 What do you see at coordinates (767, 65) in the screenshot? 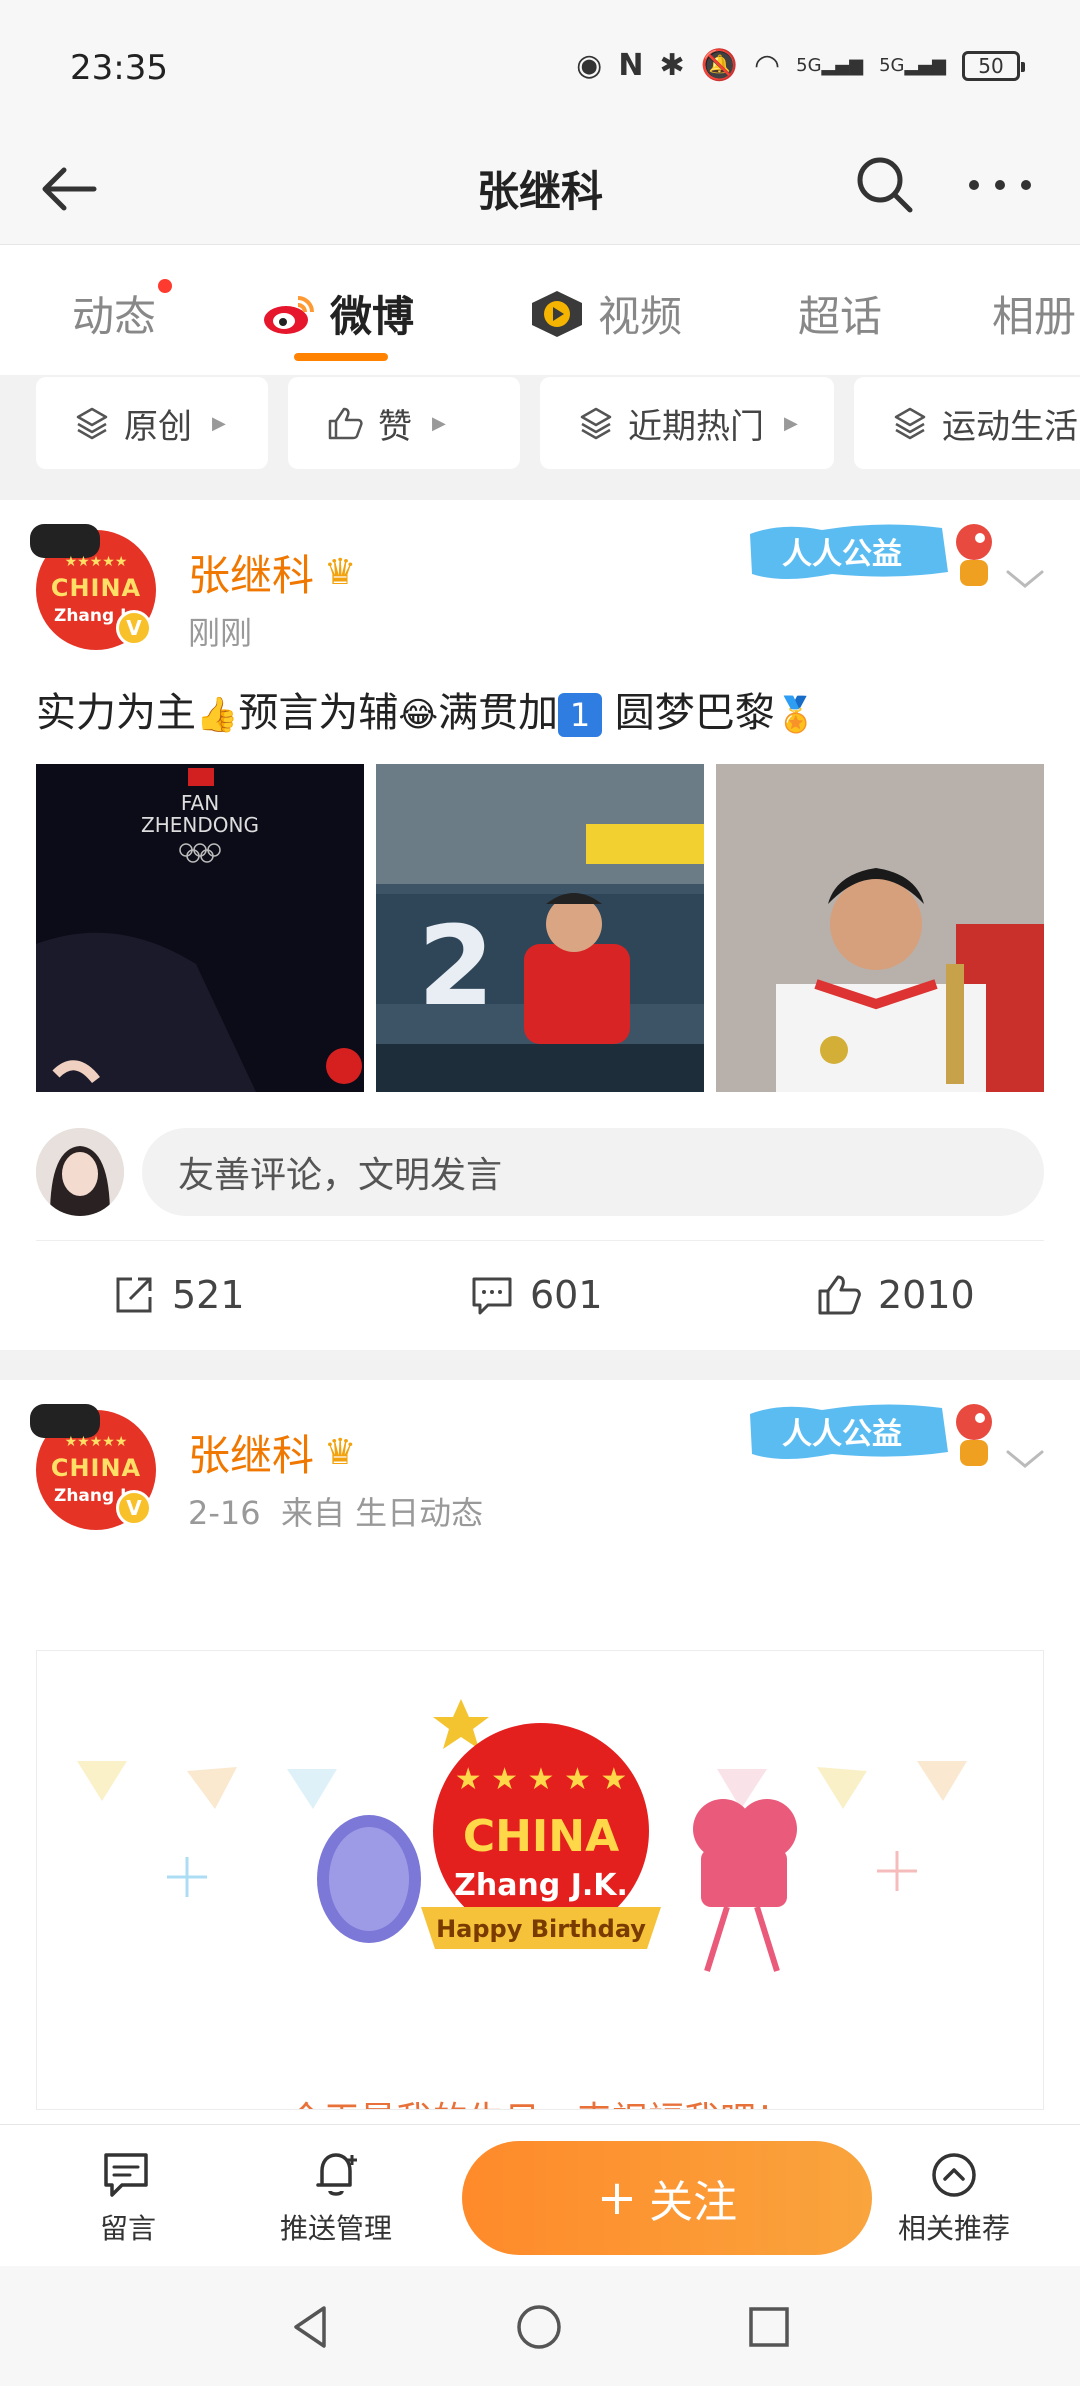
I see `wifi-icon: ◠` at bounding box center [767, 65].